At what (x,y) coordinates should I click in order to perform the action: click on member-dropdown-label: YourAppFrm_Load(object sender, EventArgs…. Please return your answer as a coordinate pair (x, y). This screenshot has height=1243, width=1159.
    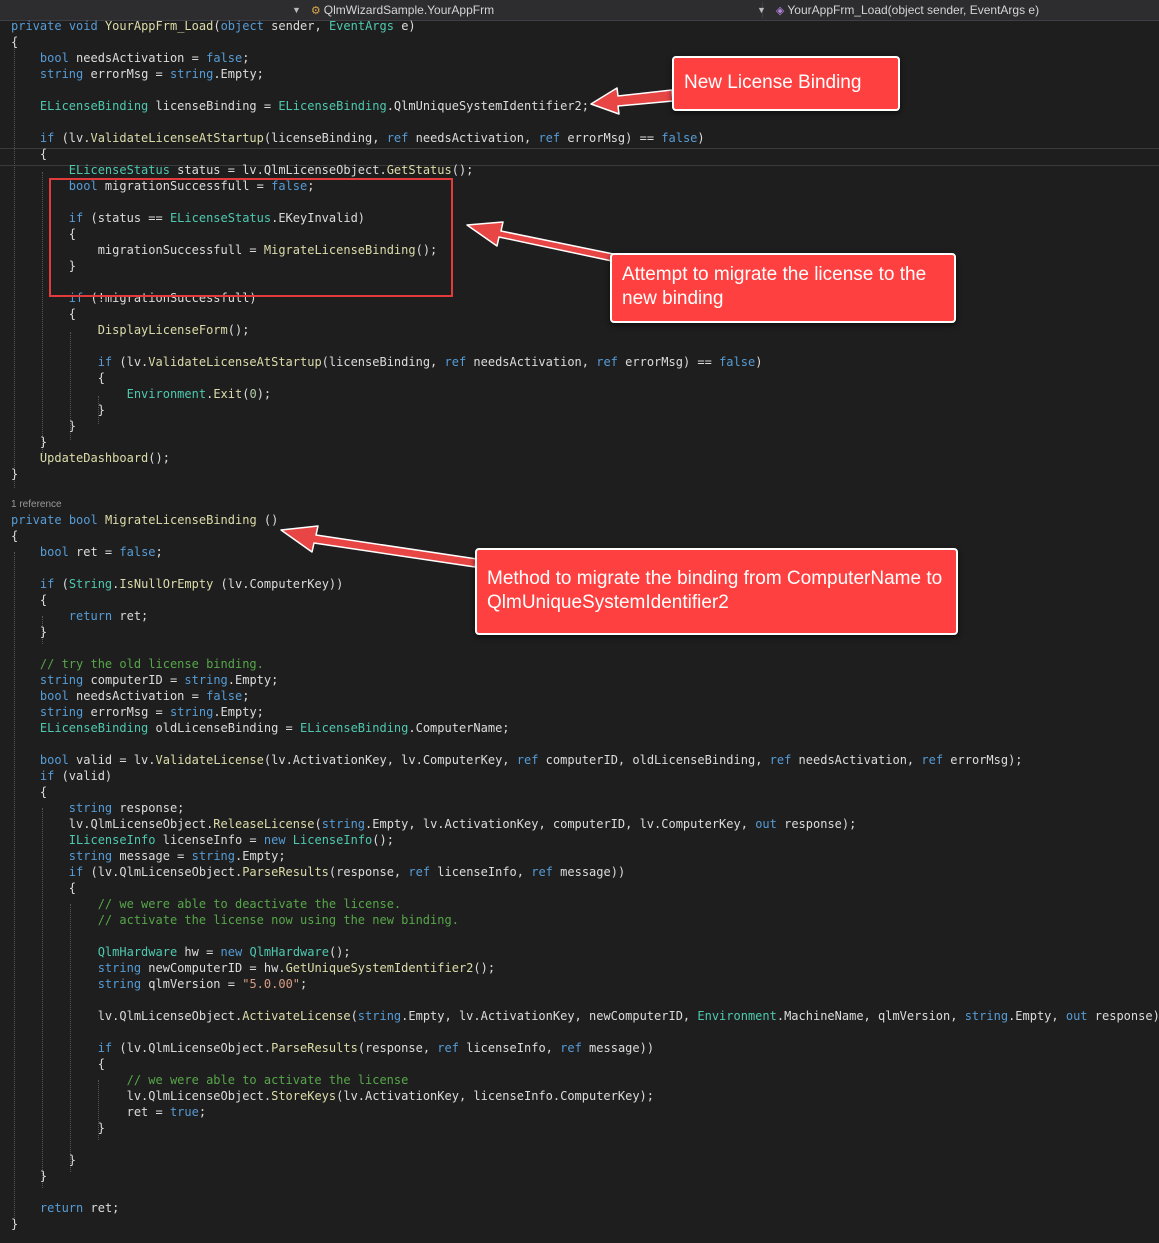
    Looking at the image, I should click on (913, 10).